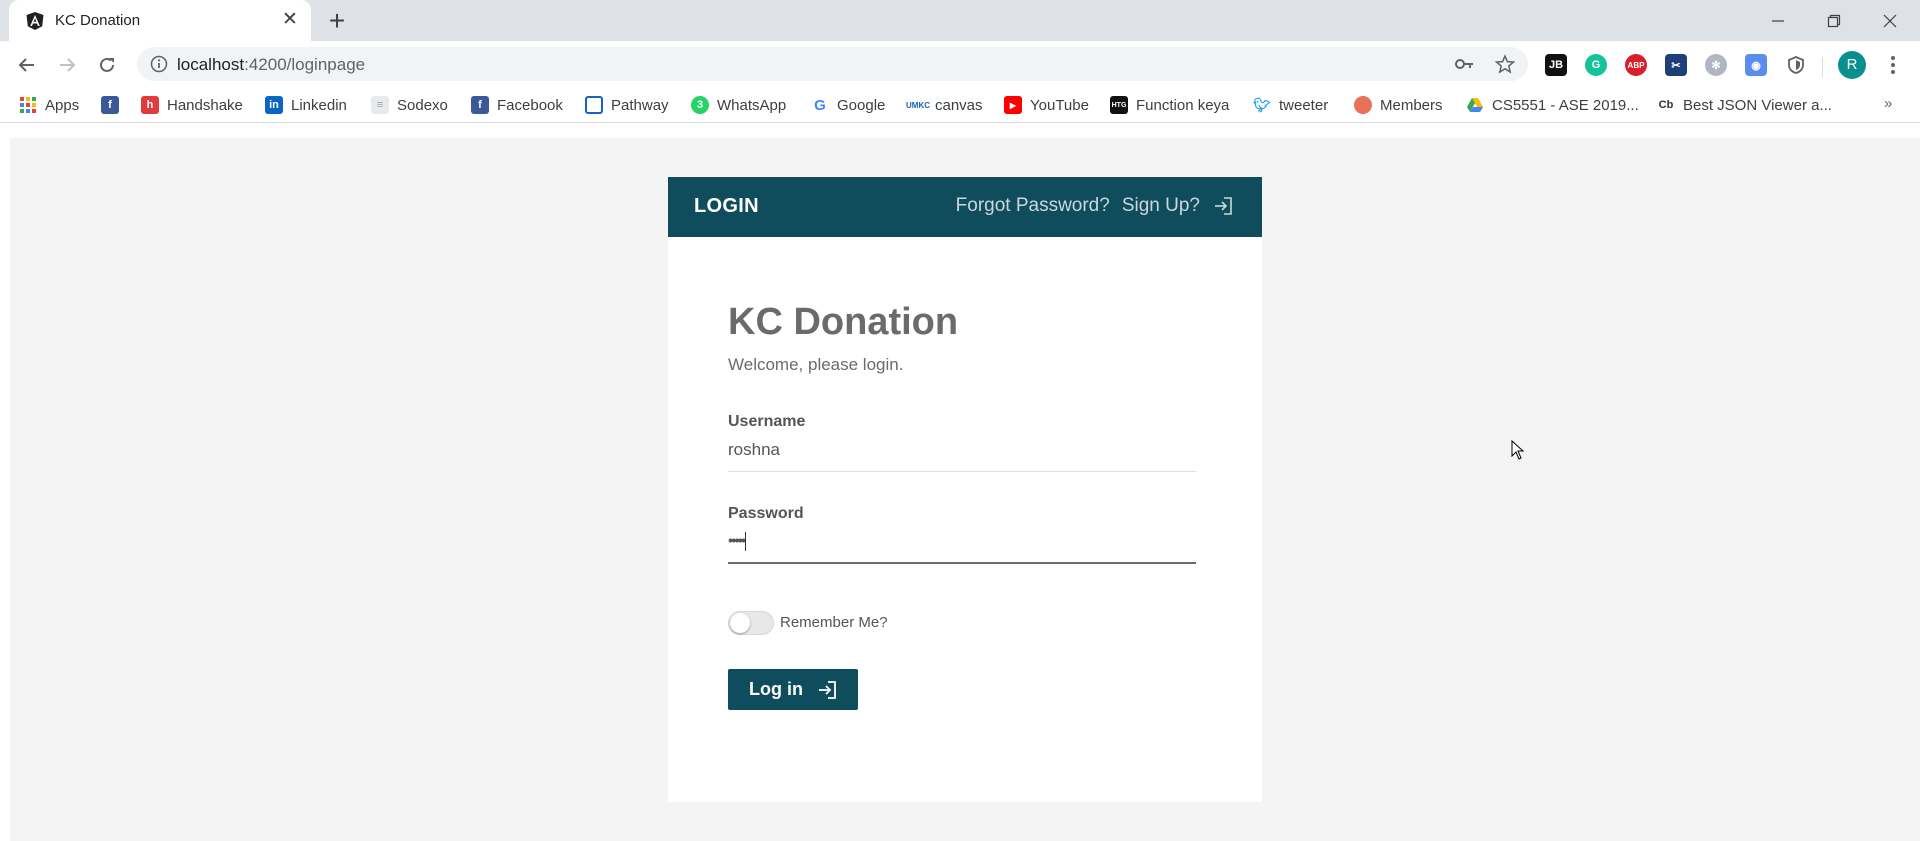 Image resolution: width=1920 pixels, height=841 pixels. I want to click on bookmark-google: G Google, so click(848, 105).